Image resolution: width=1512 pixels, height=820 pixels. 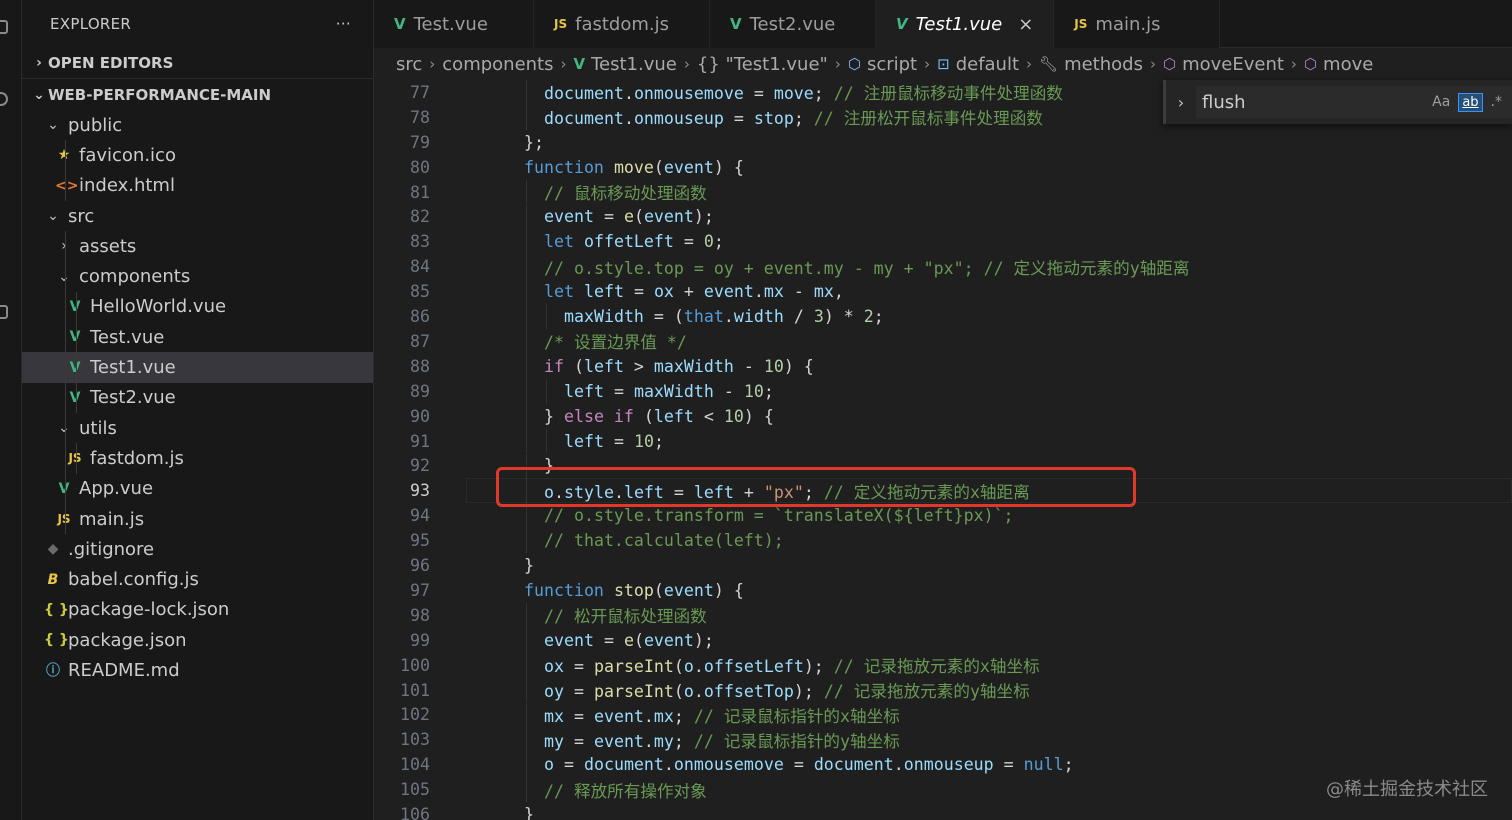 I want to click on code-text: left = 10;, so click(x=614, y=441).